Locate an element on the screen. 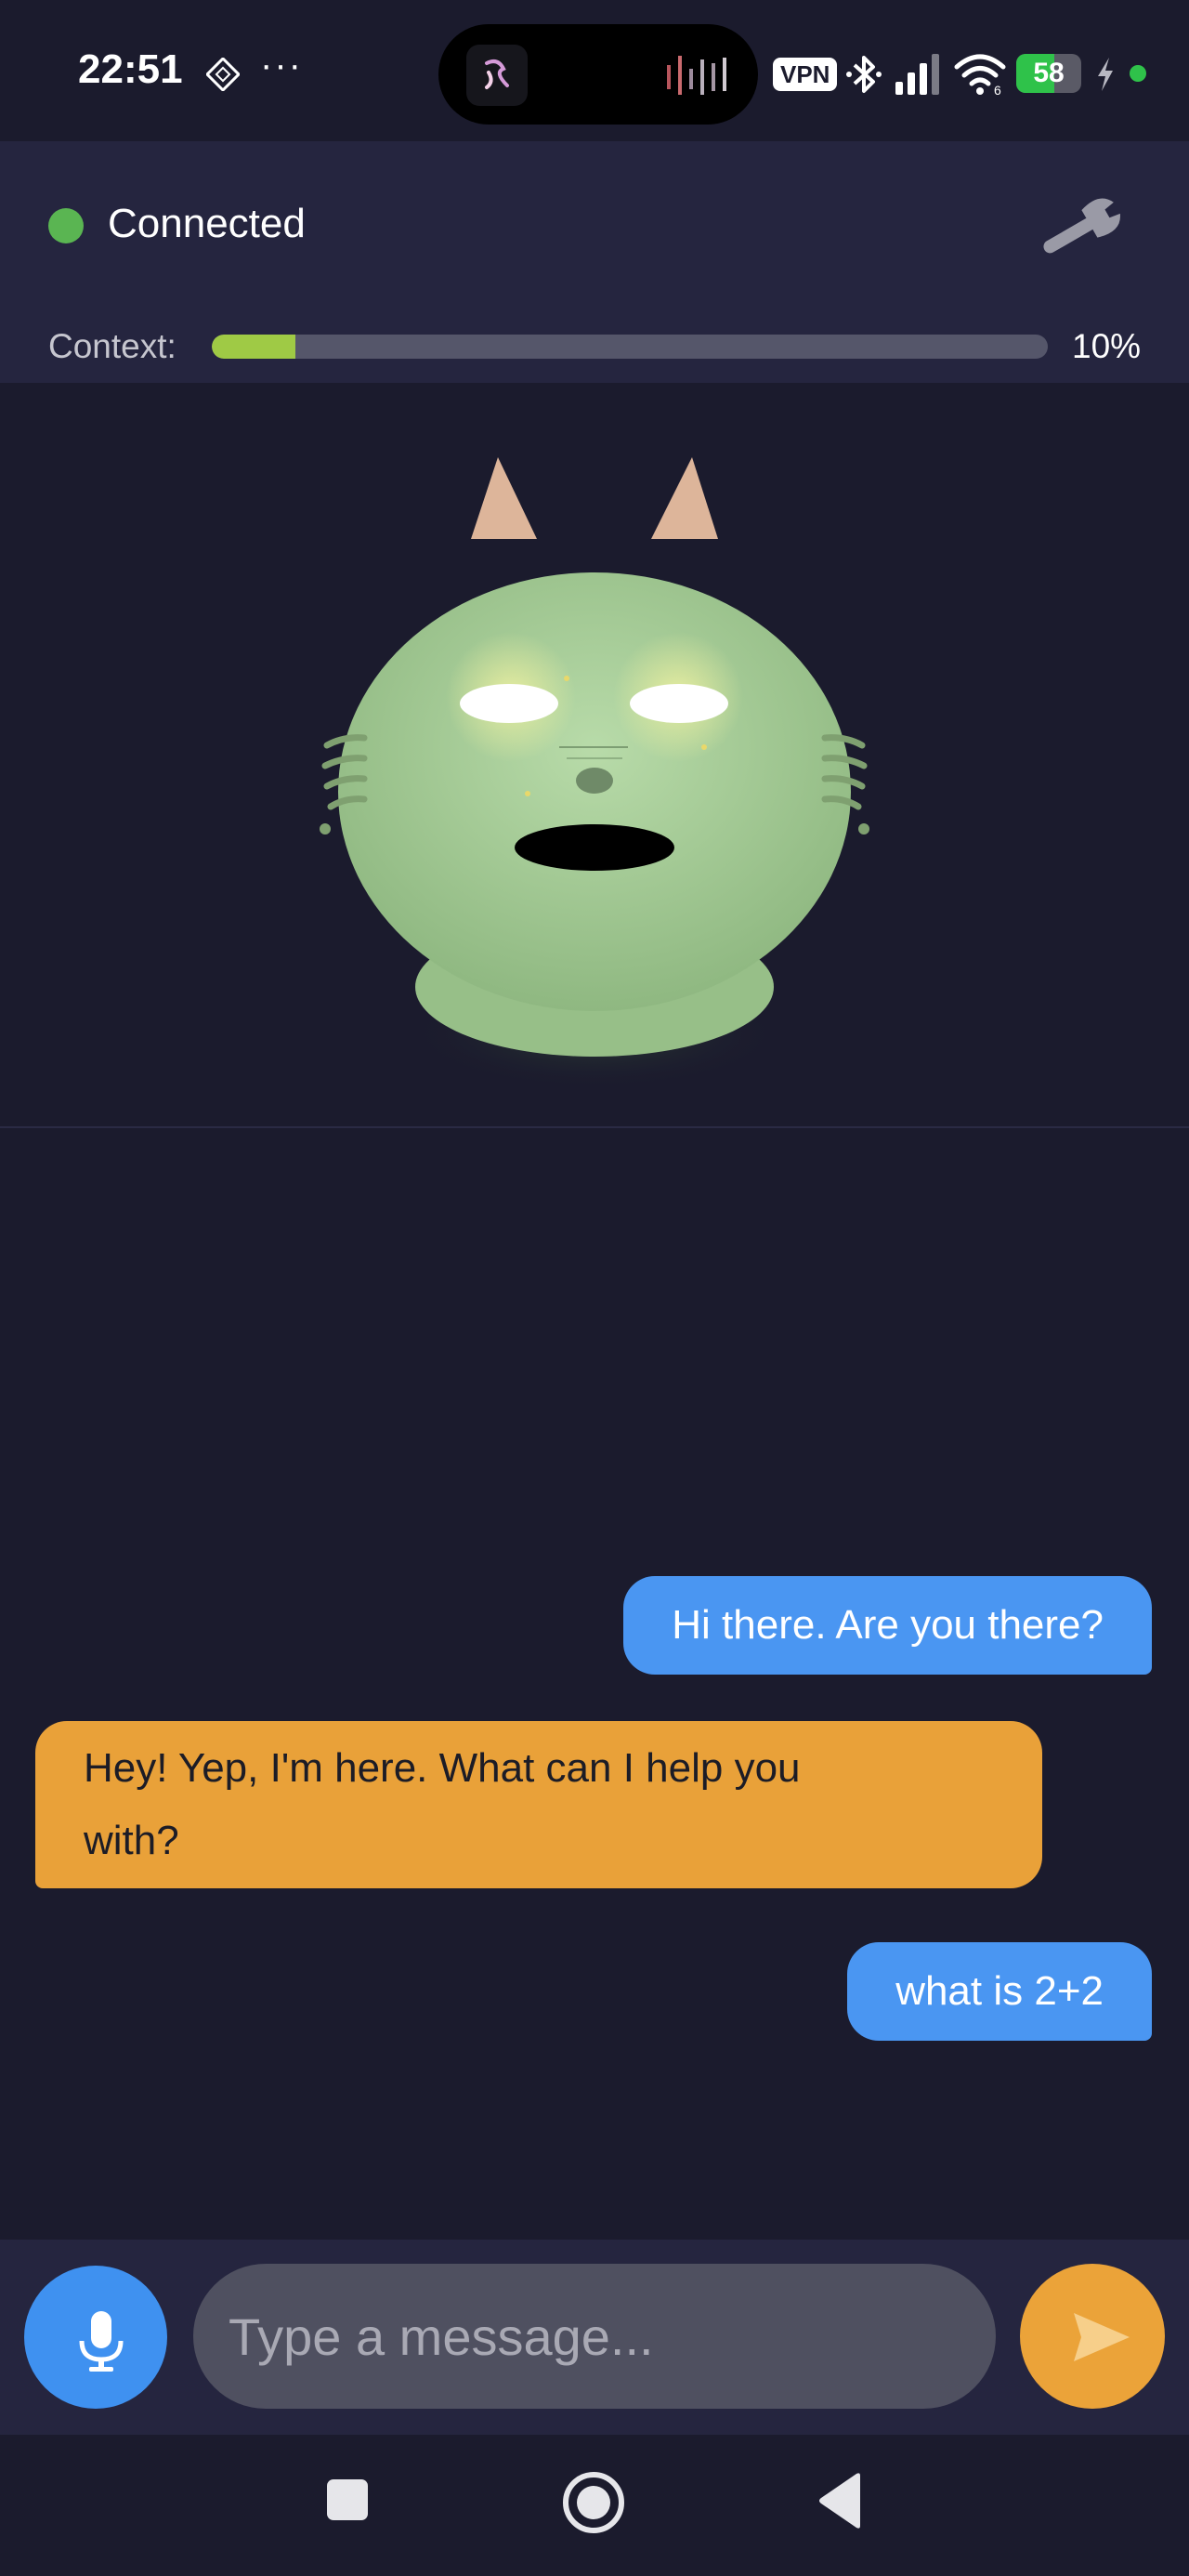 The width and height of the screenshot is (1189, 2576). charging-icon is located at coordinates (1105, 74).